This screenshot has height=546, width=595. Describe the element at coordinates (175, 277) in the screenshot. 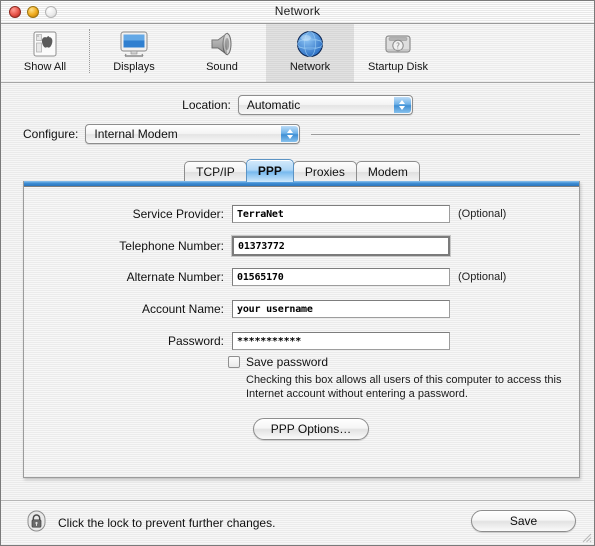

I see `alternate-number-label: Alternate Number:` at that location.